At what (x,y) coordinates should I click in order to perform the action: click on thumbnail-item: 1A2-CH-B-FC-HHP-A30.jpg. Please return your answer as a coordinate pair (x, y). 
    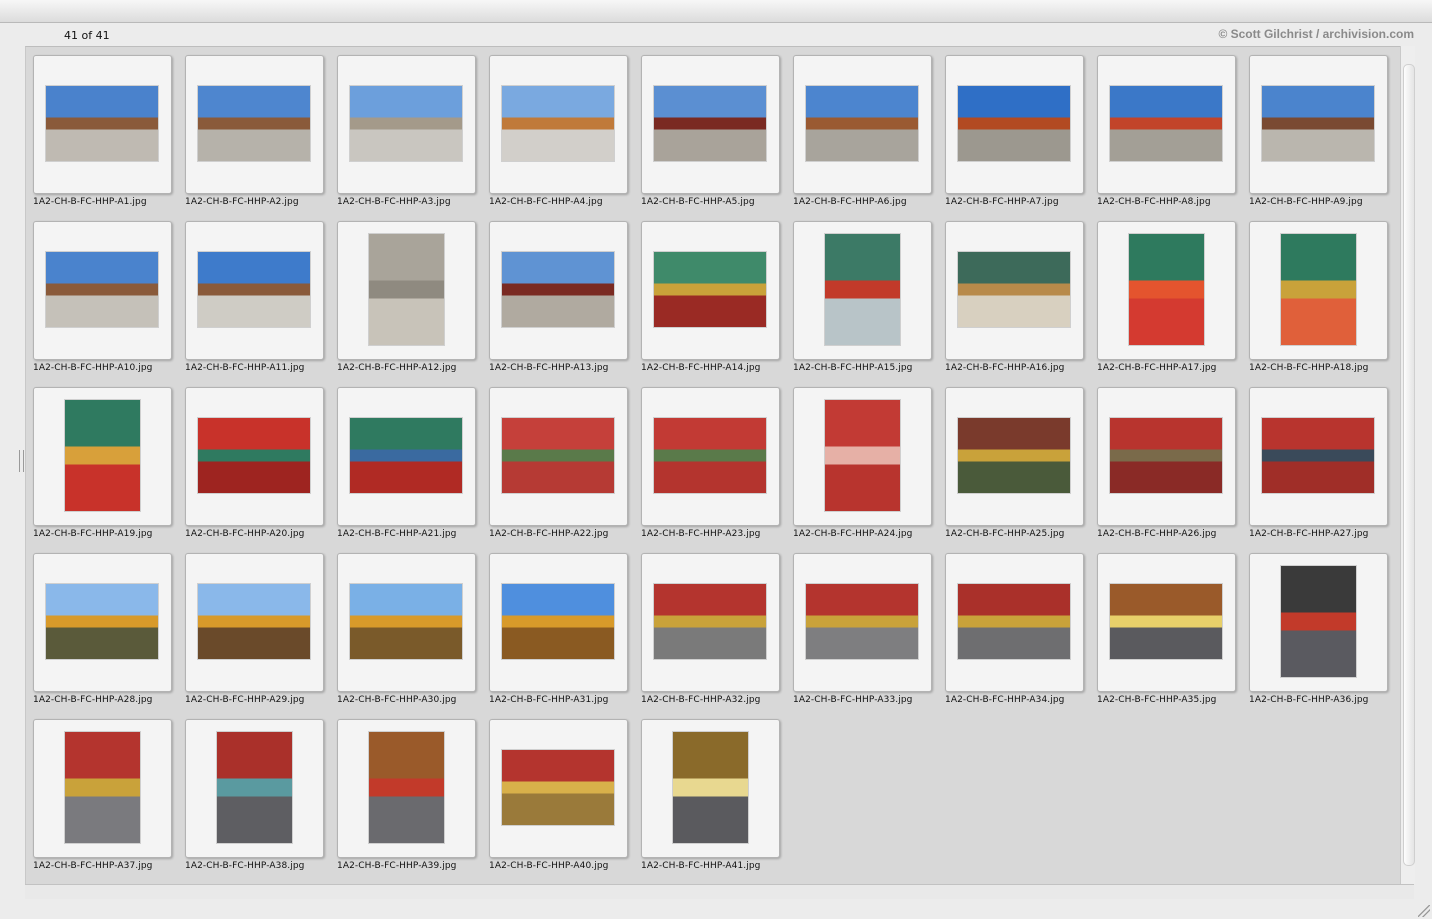
    Looking at the image, I should click on (406, 628).